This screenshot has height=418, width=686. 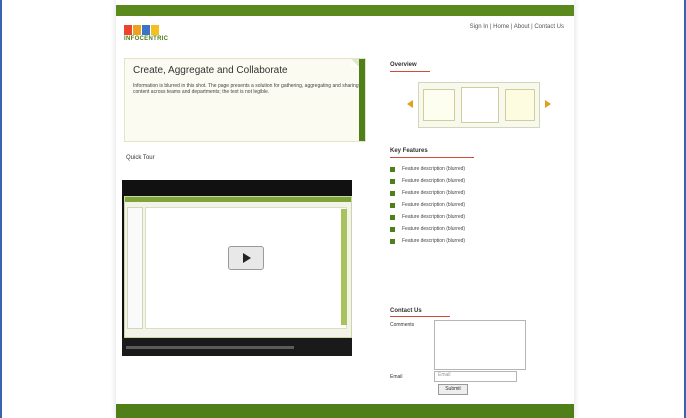 I want to click on video-player, so click(x=237, y=268).